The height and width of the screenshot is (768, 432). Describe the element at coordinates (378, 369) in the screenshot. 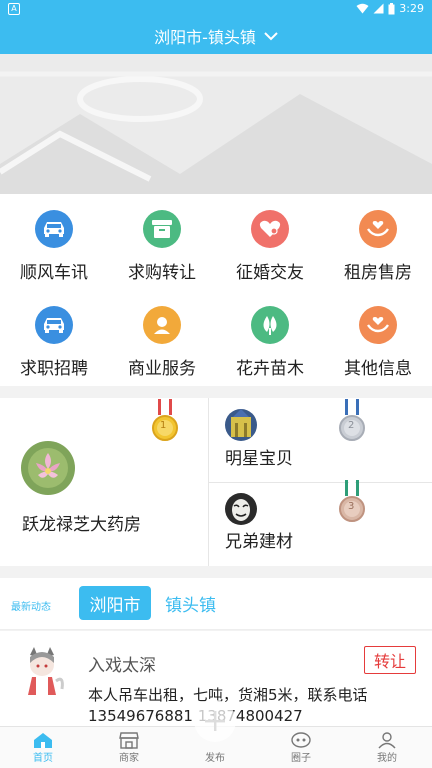

I see `category-label: 其他信息` at that location.